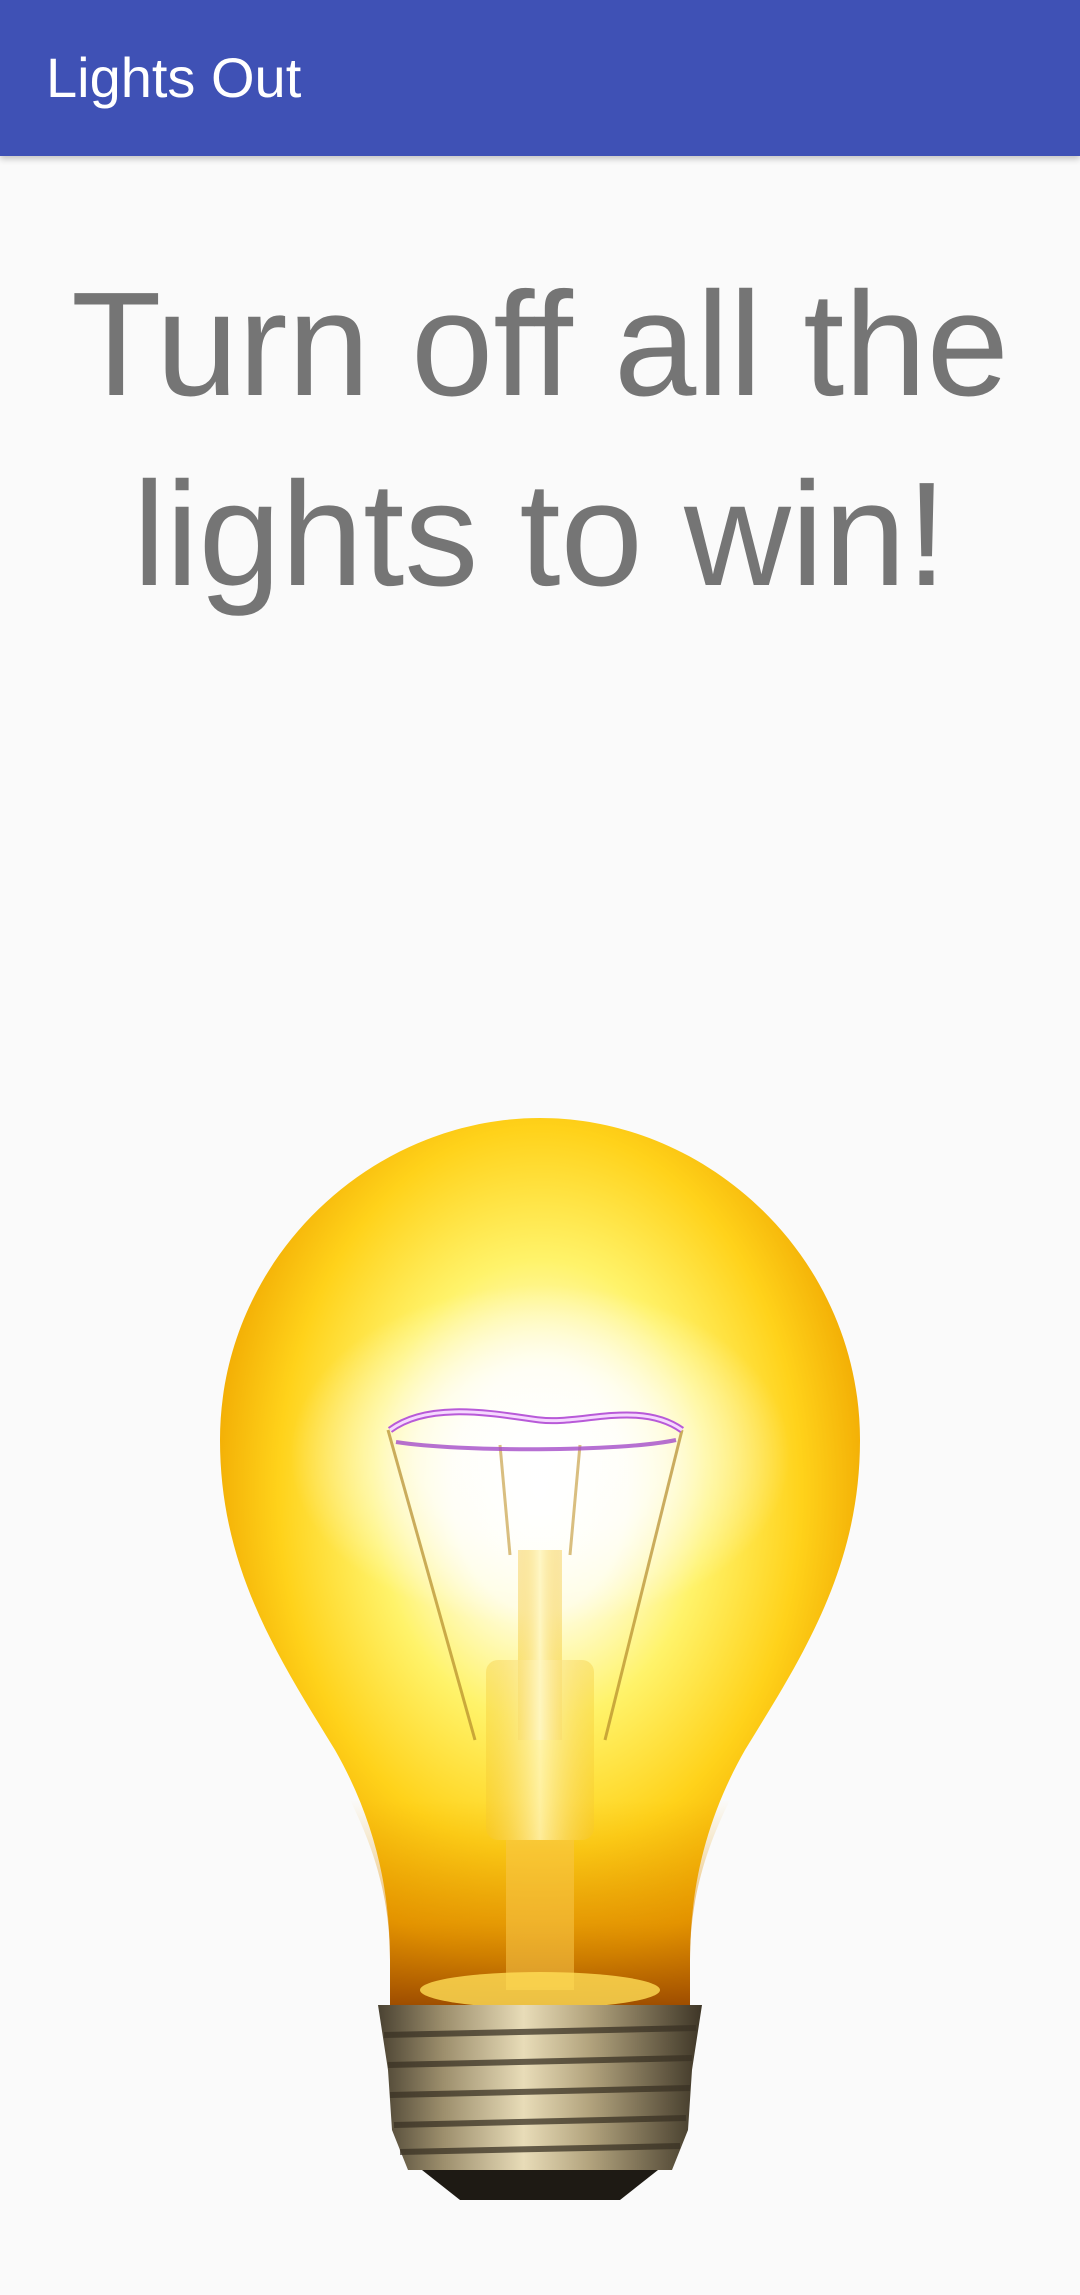 This screenshot has width=1080, height=2295. What do you see at coordinates (174, 77) in the screenshot?
I see `app-title: Lights Out` at bounding box center [174, 77].